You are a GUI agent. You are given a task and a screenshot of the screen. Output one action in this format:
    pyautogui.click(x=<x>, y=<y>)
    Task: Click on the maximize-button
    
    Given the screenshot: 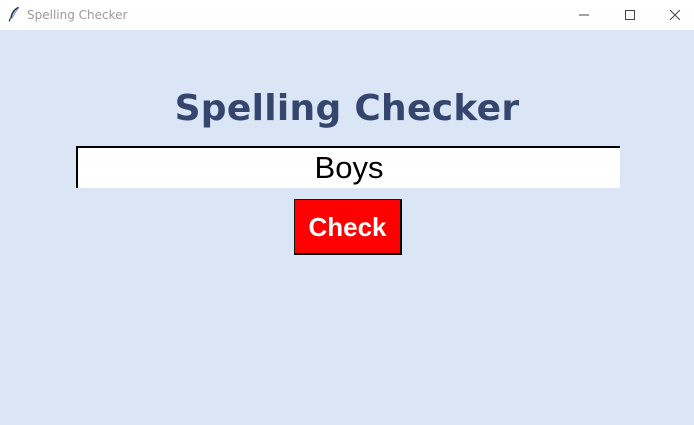 What is the action you would take?
    pyautogui.click(x=630, y=15)
    